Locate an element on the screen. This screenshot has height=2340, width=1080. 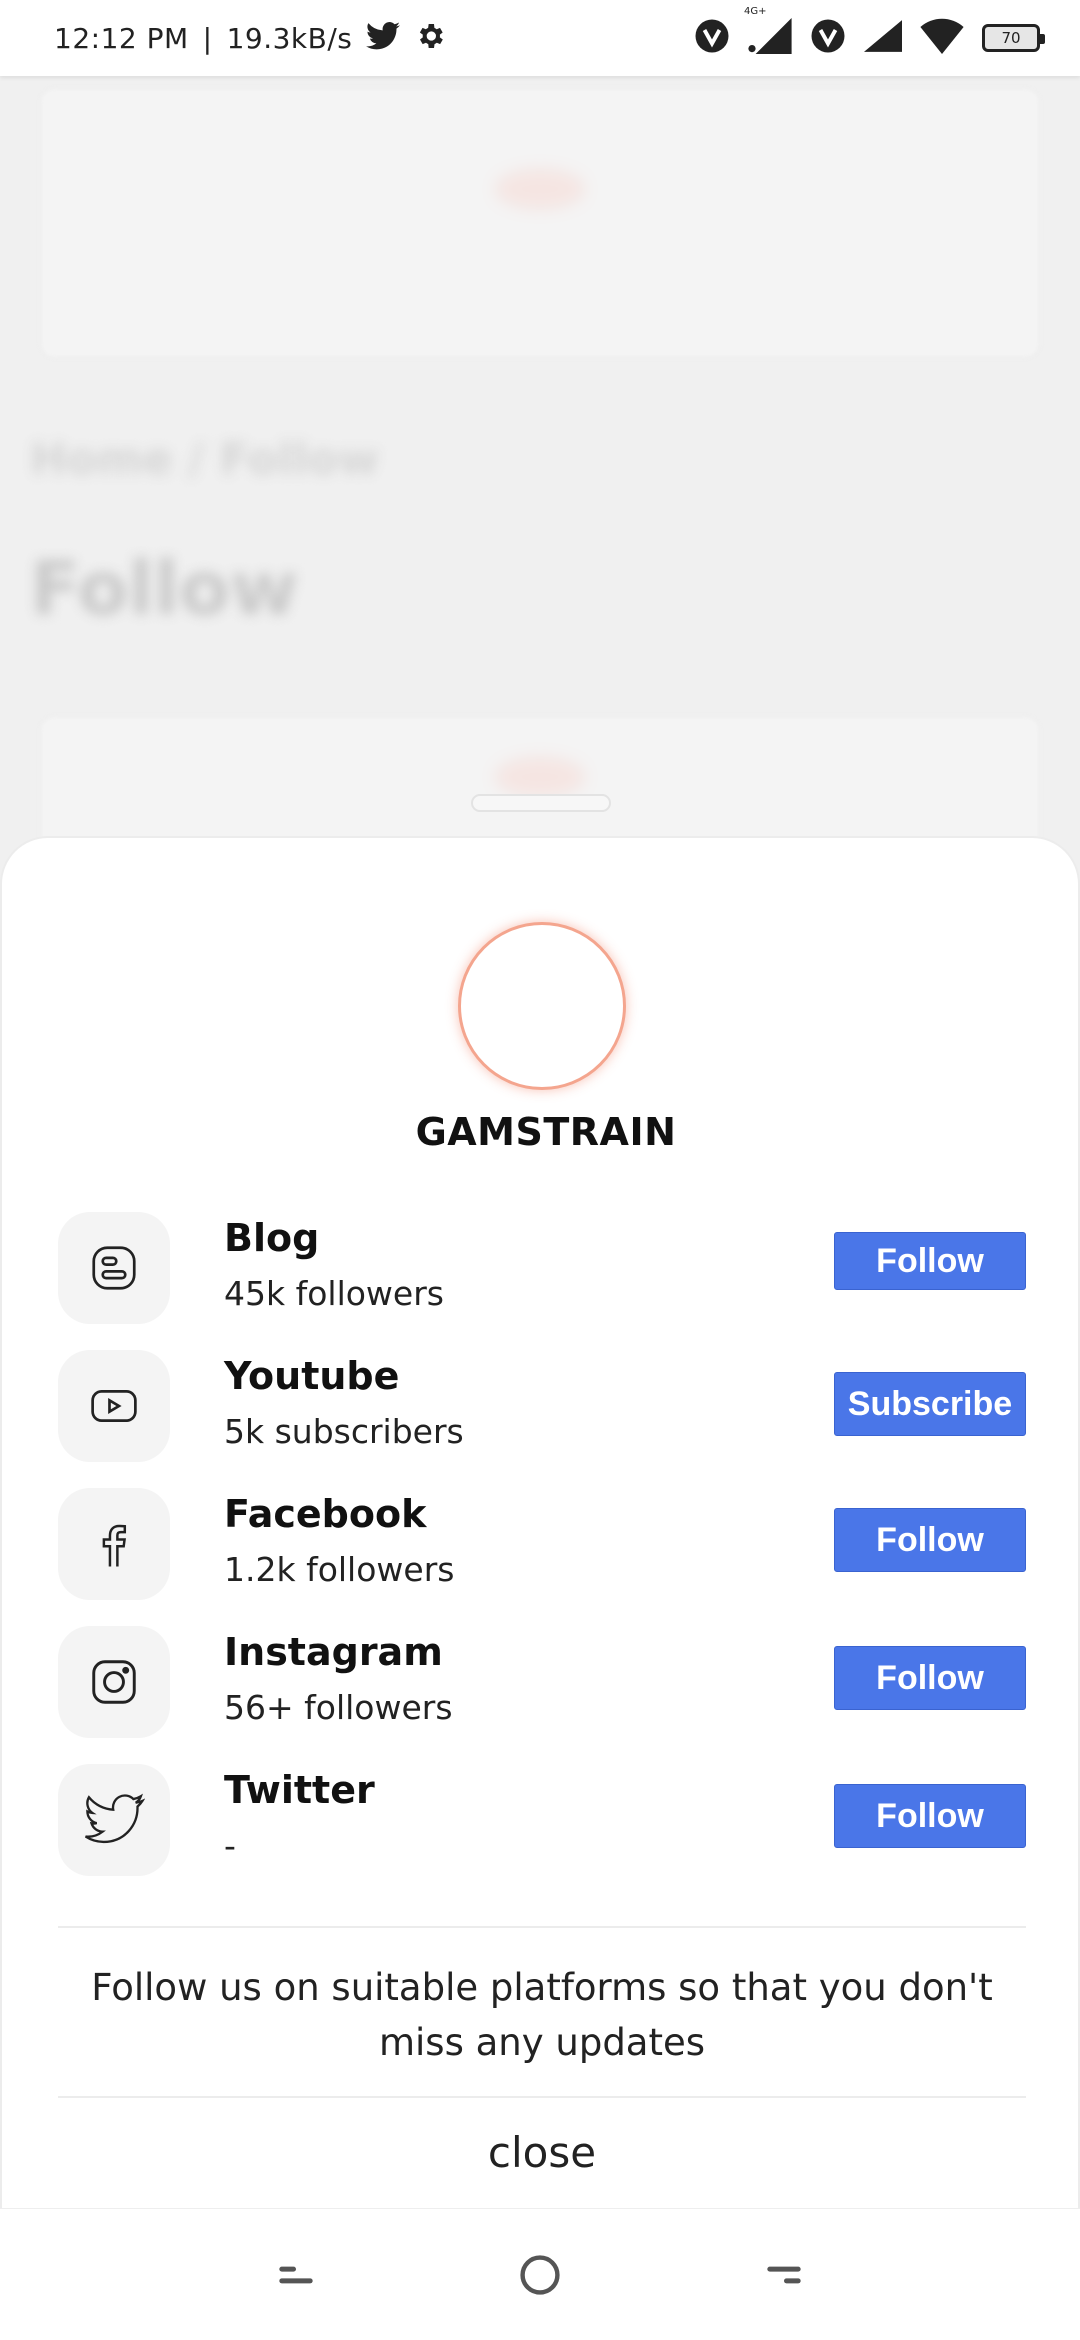
background-heading: Follow is located at coordinates (164, 589).